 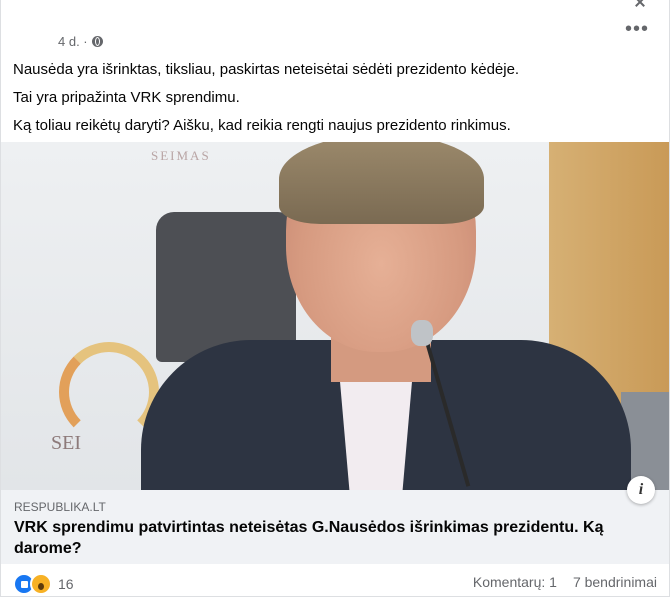 I want to click on seimas-sign-top: SEIMAS, so click(x=181, y=155).